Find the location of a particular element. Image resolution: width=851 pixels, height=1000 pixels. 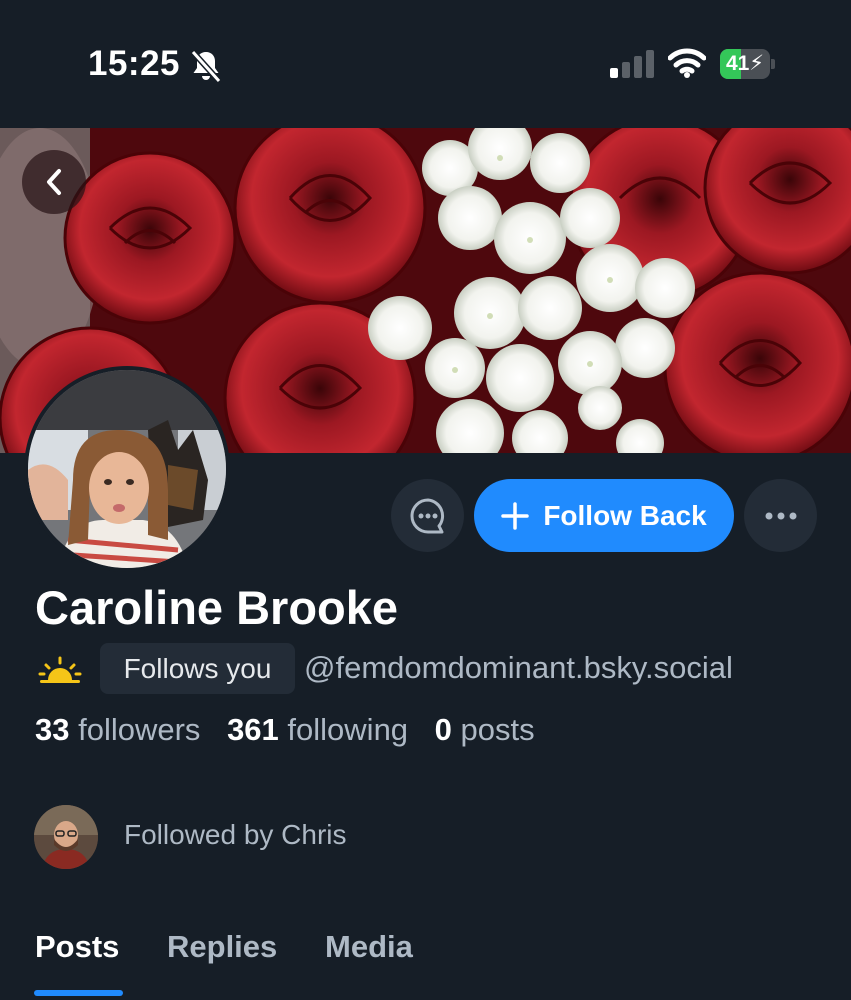

avatar-image is located at coordinates (127, 469).